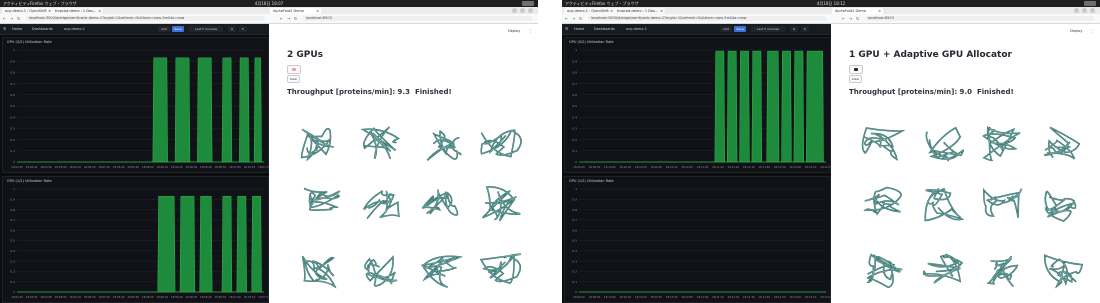  I want to click on x-tick-label: 18:06:50, so click(221, 297).